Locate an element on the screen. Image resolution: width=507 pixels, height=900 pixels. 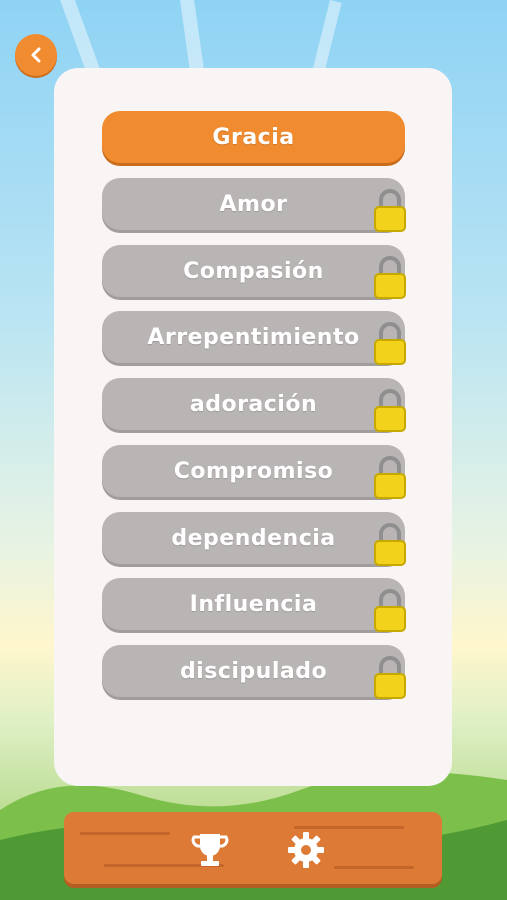
level-button: Influencia is located at coordinates (254, 605).